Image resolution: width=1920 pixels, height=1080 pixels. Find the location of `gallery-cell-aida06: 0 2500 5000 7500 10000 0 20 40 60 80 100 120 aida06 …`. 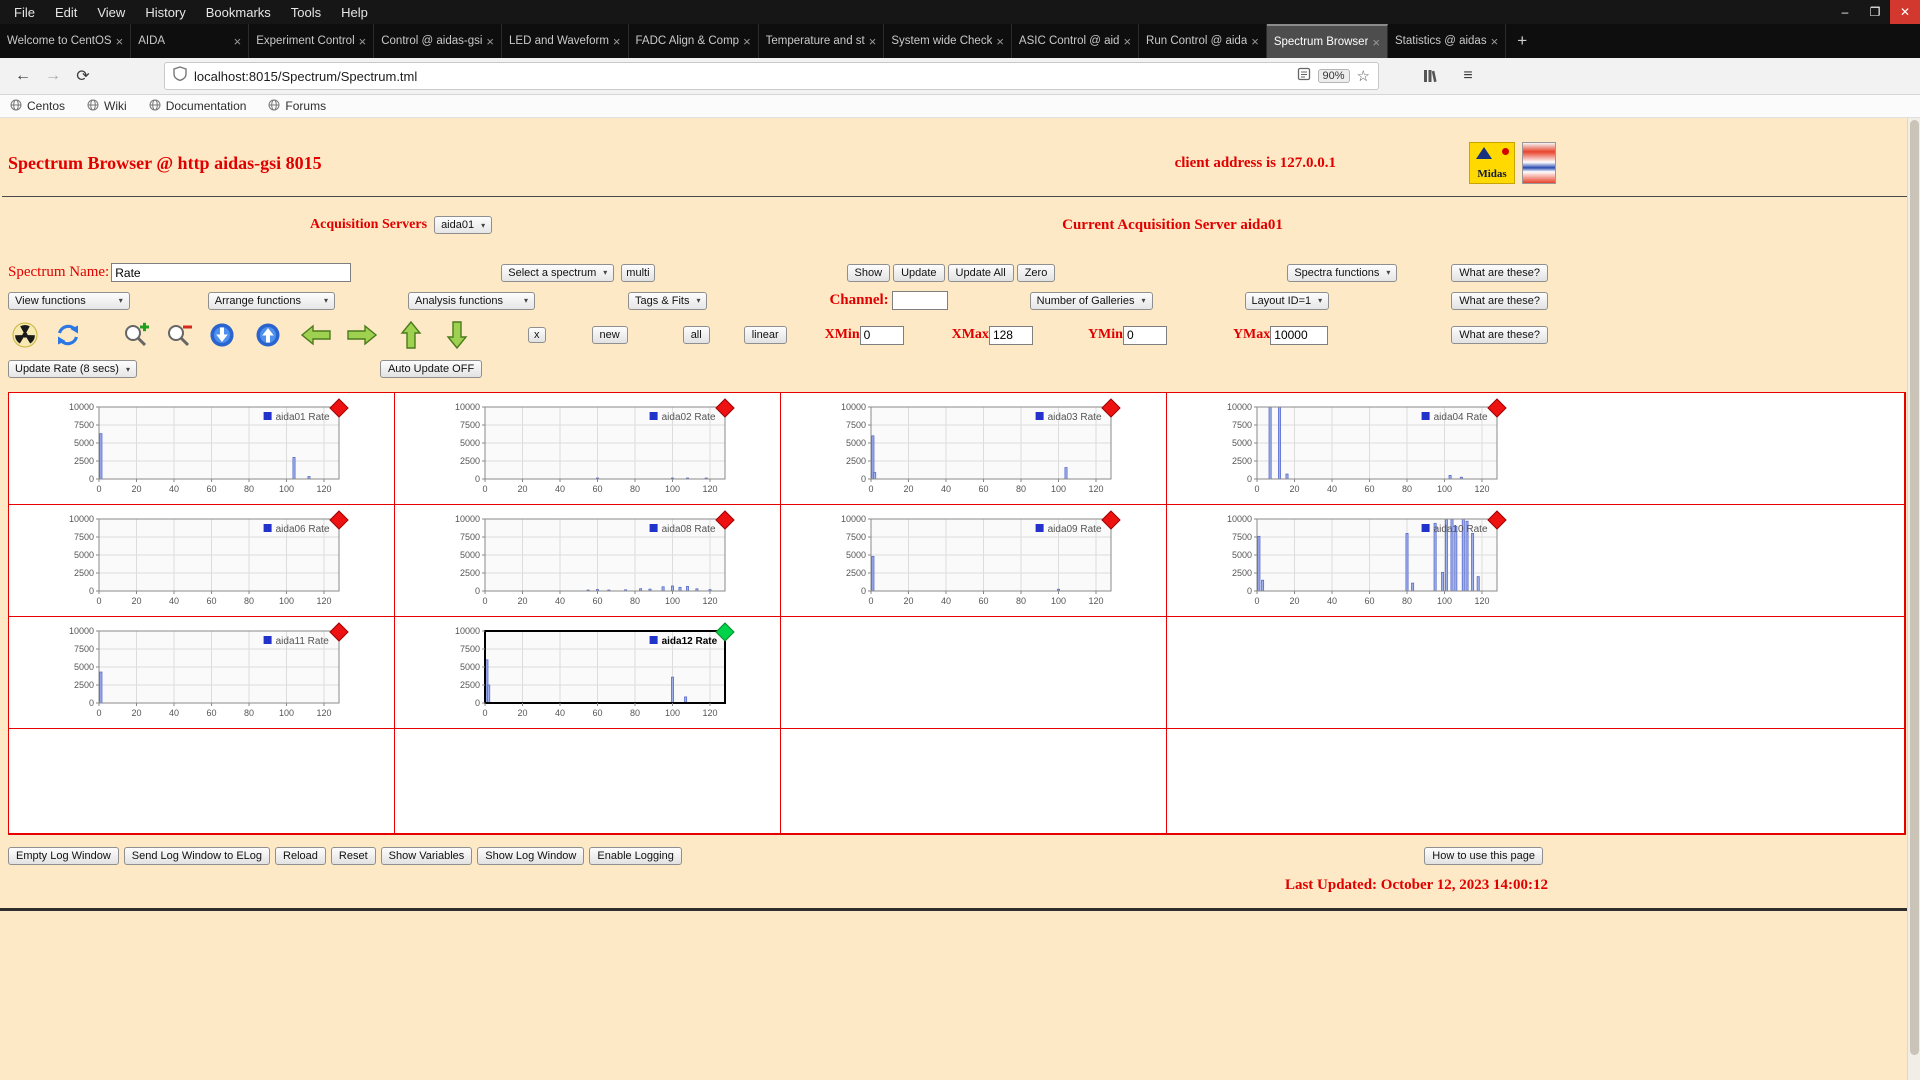

gallery-cell-aida06: 0 2500 5000 7500 10000 0 20 40 60 80 100 120 aida06 … is located at coordinates (202, 561).